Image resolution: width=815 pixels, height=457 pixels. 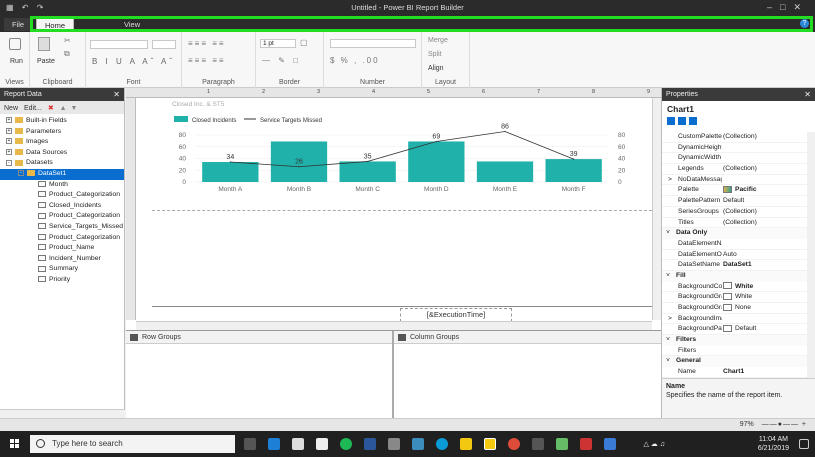 What do you see at coordinates (67, 54) in the screenshot?
I see `copy-icon: ⧉` at bounding box center [67, 54].